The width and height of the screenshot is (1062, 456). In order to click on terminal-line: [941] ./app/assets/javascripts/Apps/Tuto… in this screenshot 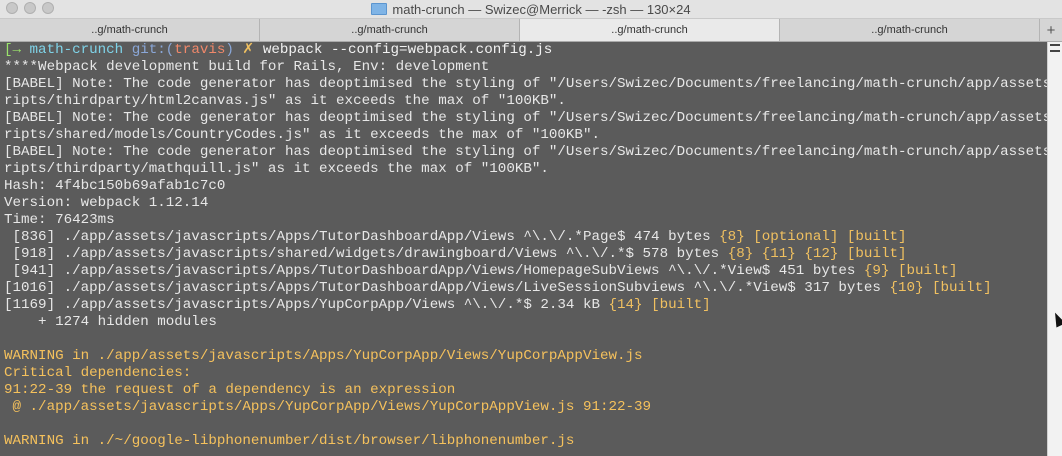, I will do `click(526, 271)`.